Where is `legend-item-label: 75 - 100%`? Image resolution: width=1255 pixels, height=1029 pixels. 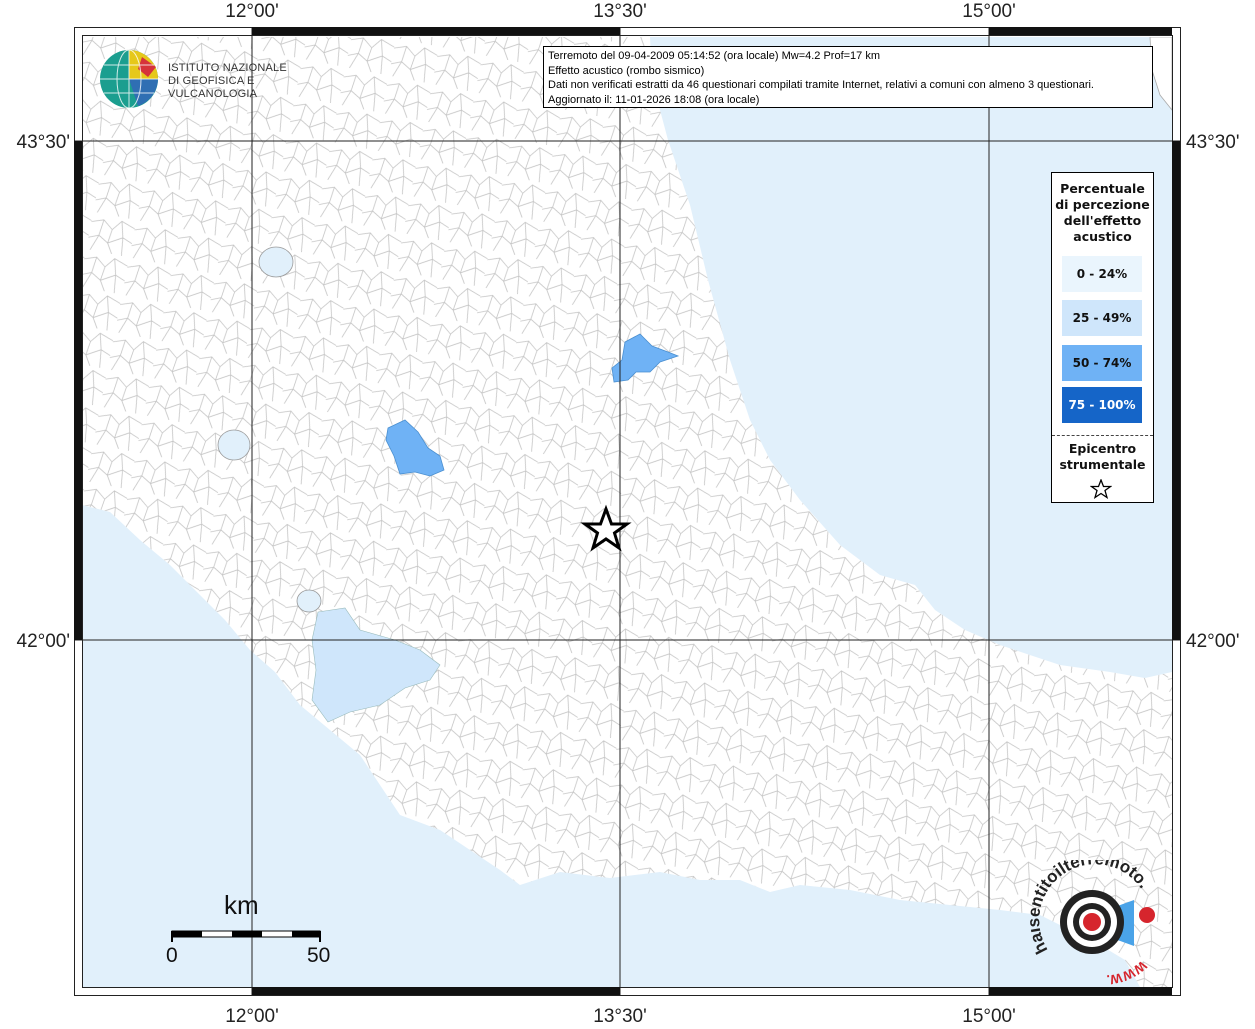
legend-item-label: 75 - 100% is located at coordinates (1102, 405).